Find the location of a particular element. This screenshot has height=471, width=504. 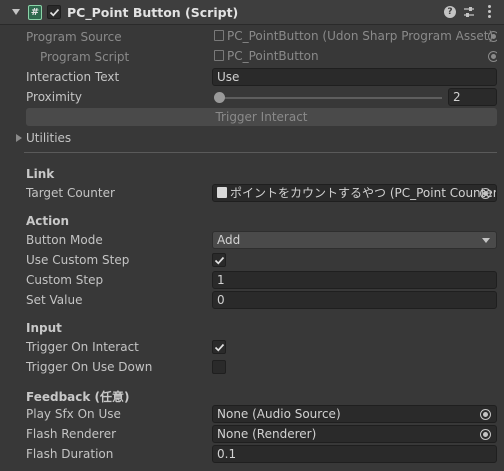

program-script-row: Program Script PC_PointButton is located at coordinates (252, 57).